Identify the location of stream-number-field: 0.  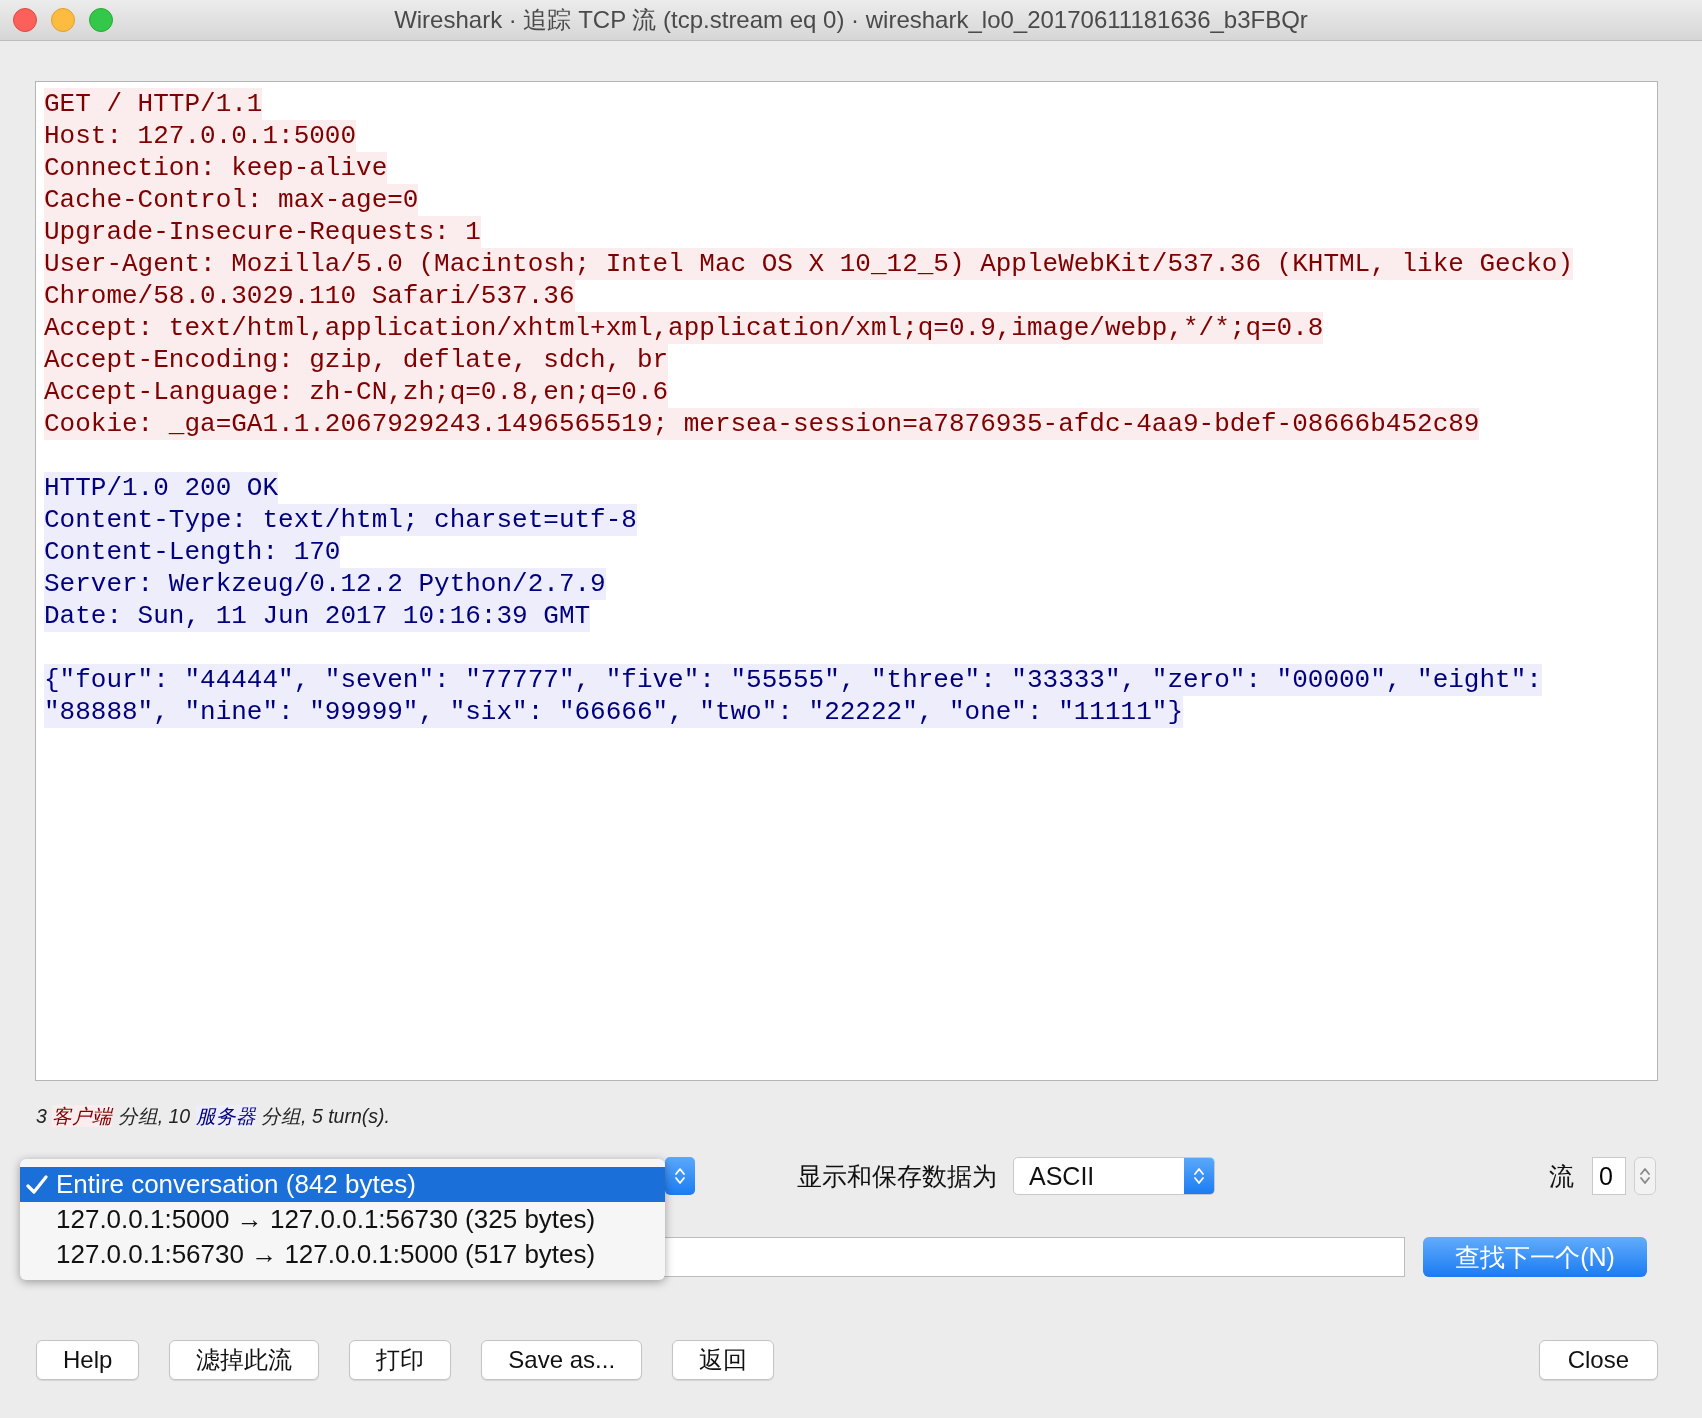
(1609, 1176).